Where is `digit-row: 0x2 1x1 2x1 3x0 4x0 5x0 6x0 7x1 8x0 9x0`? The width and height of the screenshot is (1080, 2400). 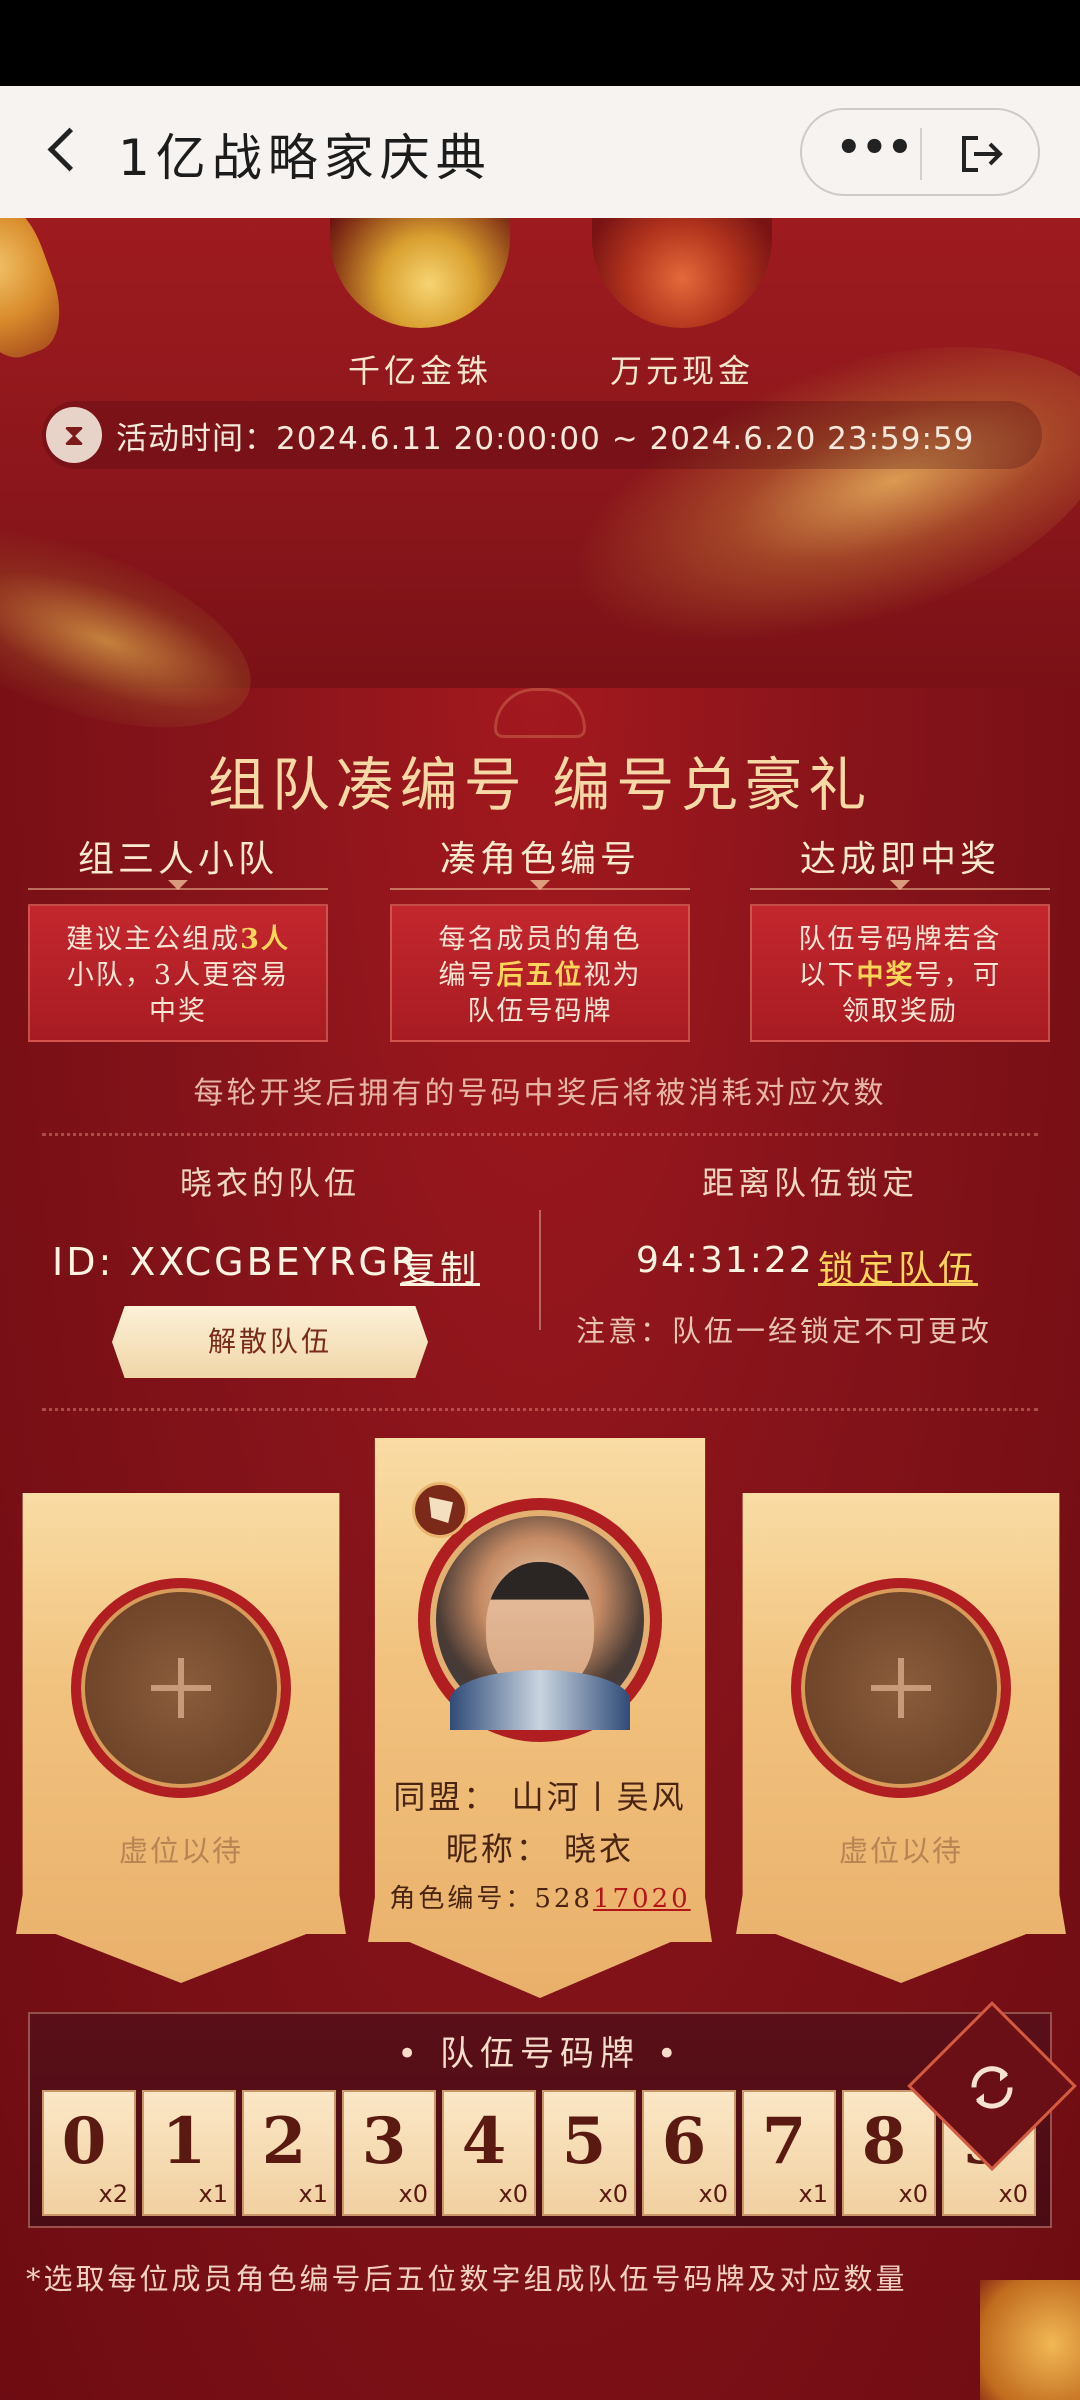
digit-row: 0x2 1x1 2x1 3x0 4x0 5x0 6x0 7x1 8x0 9x0 is located at coordinates (542, 2153).